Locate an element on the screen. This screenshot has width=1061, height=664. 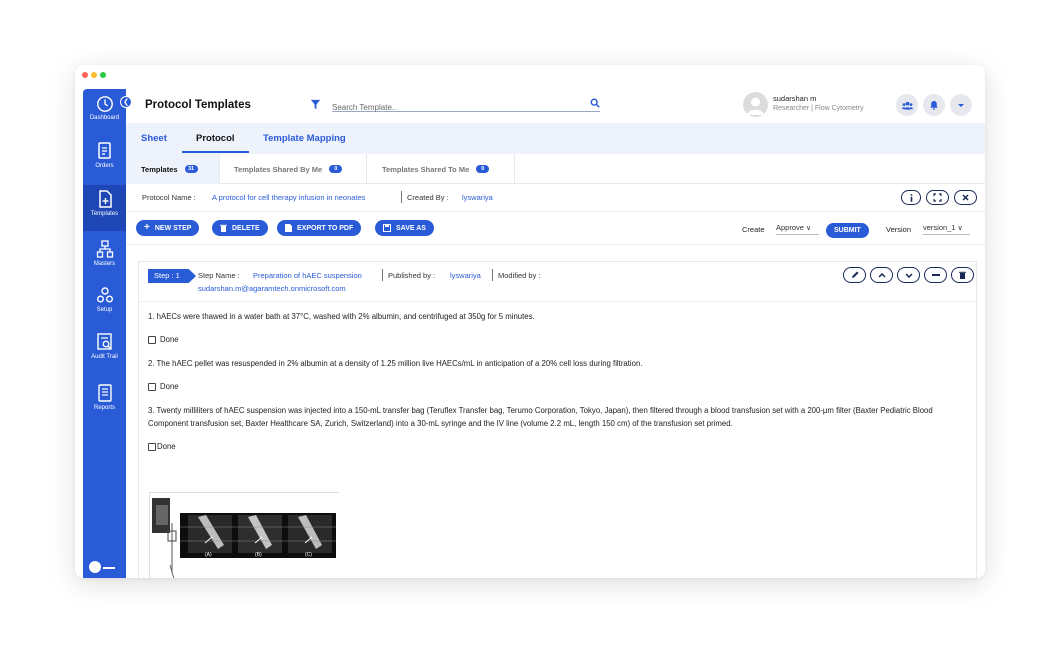
pencil-icon is located at coordinates (854, 274).